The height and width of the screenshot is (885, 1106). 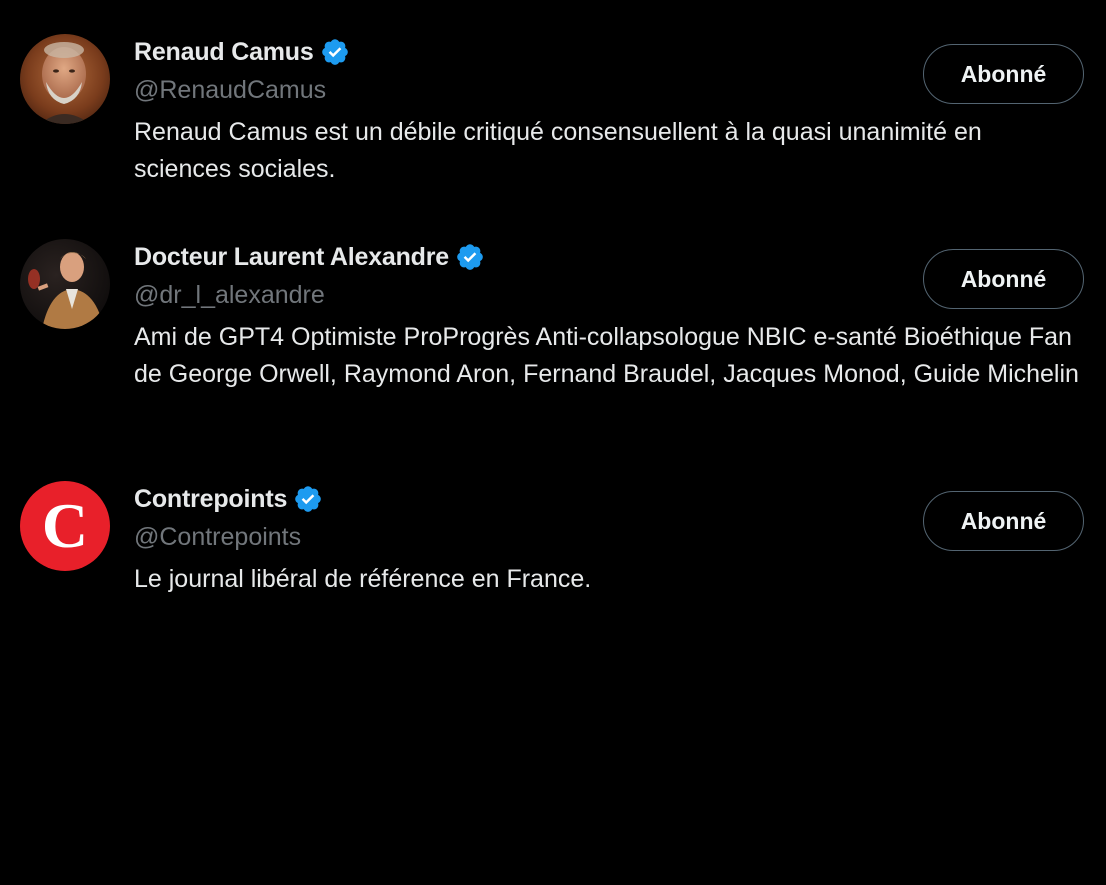 What do you see at coordinates (224, 52) in the screenshot?
I see `display-name: Renaud Camus` at bounding box center [224, 52].